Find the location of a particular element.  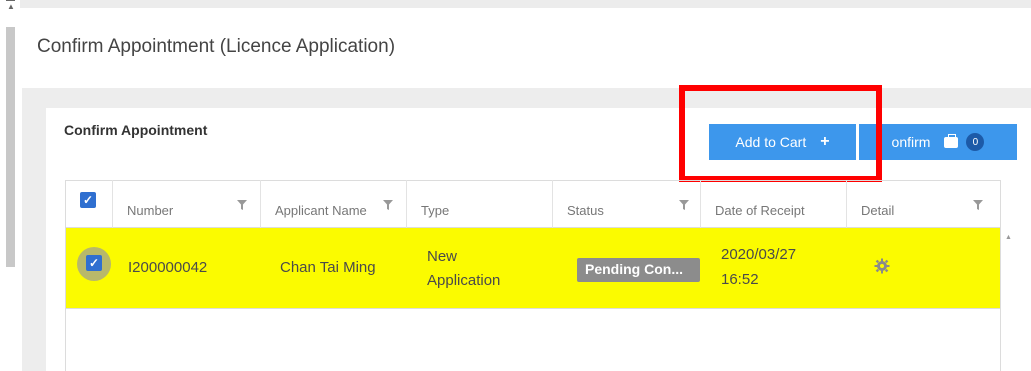

page-scrollbar: ▲ is located at coordinates (10, 185).